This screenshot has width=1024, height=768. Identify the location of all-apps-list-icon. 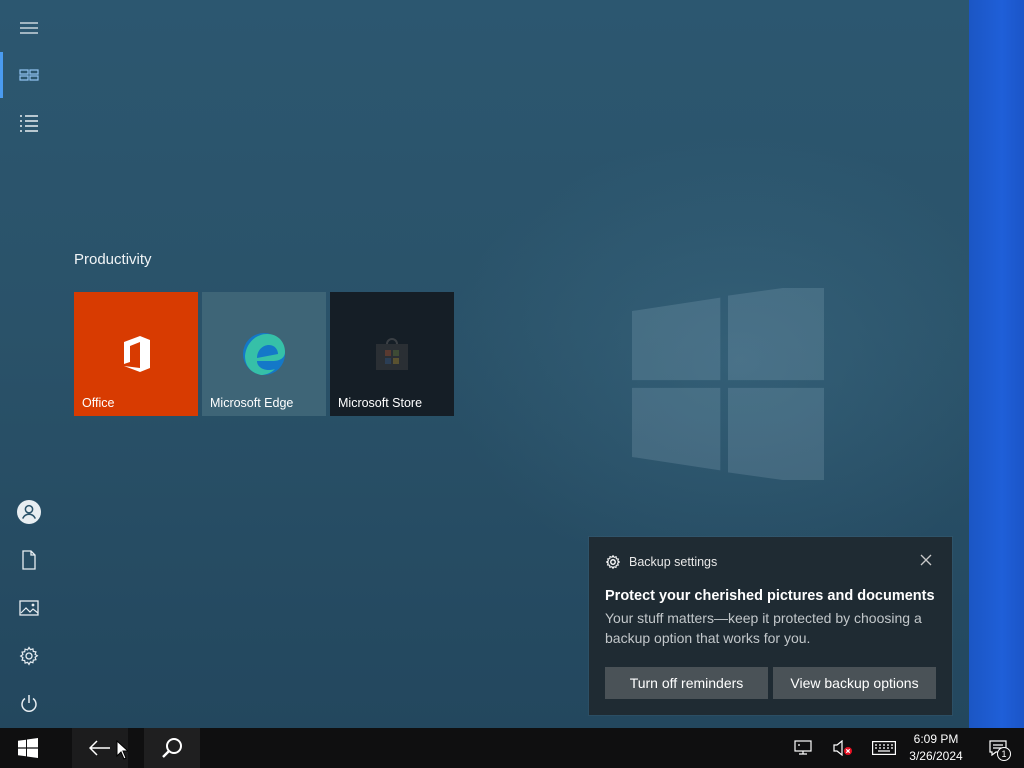
(29, 123).